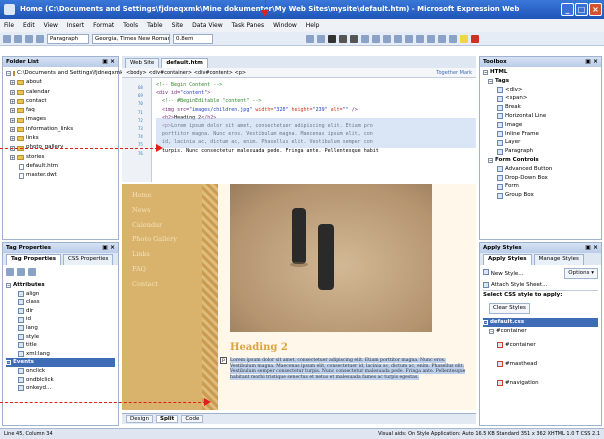 Image resolution: width=604 pixels, height=439 pixels. Describe the element at coordinates (60, 119) in the screenshot. I see `tree-item: + images` at that location.